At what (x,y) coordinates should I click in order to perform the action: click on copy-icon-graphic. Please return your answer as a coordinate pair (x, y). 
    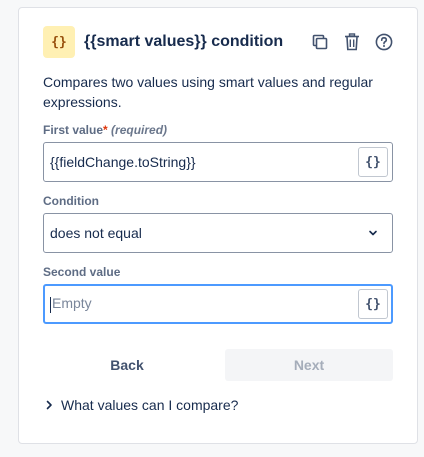
    Looking at the image, I should click on (320, 42).